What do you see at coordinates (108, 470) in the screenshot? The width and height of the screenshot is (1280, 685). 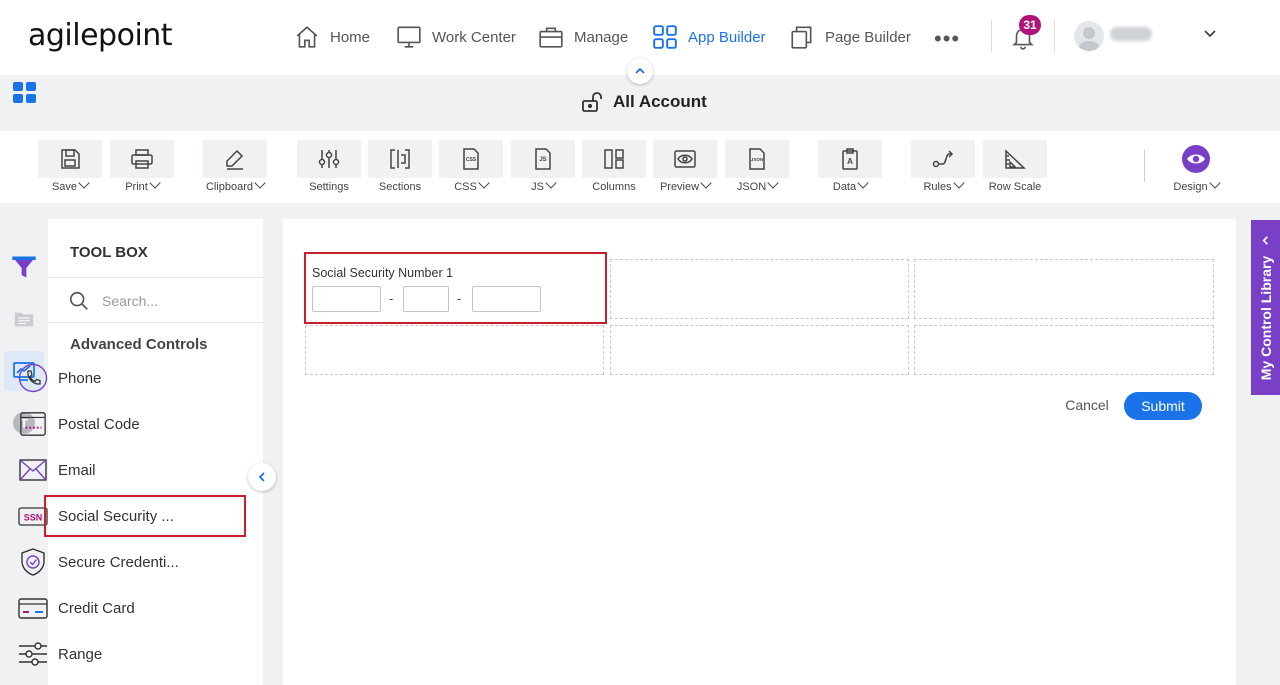 I see `toolbox-control-email: Email` at bounding box center [108, 470].